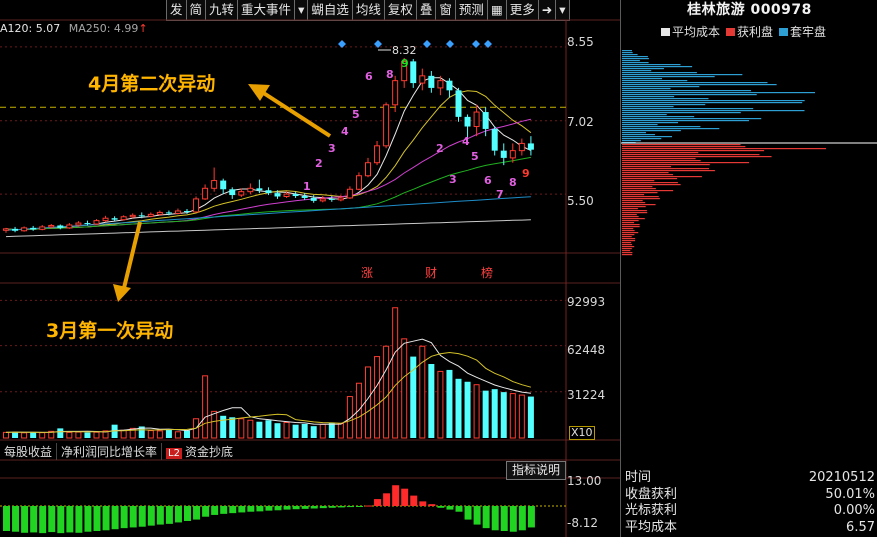  Describe the element at coordinates (28, 451) in the screenshot. I see `tab-eps: 每股收益` at that location.